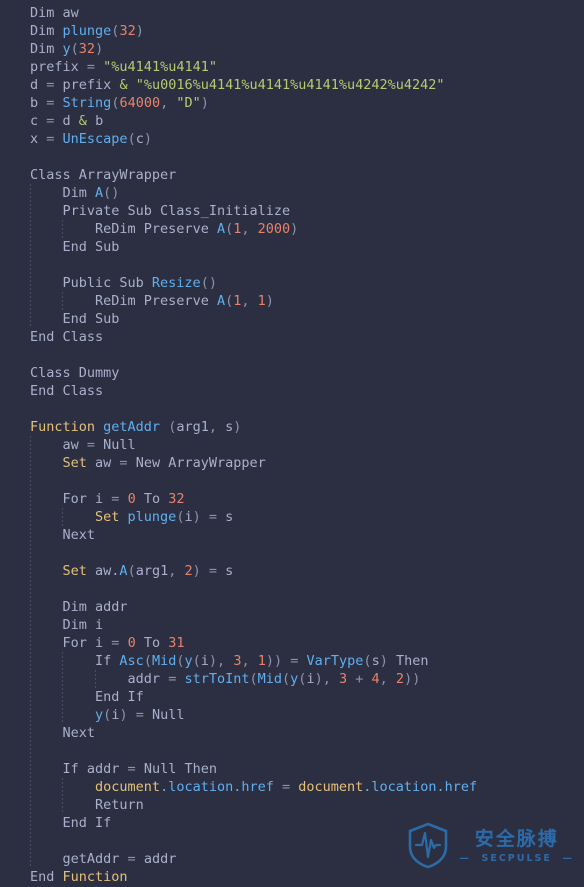 The width and height of the screenshot is (584, 887). Describe the element at coordinates (38, 103) in the screenshot. I see `code-token: b` at that location.